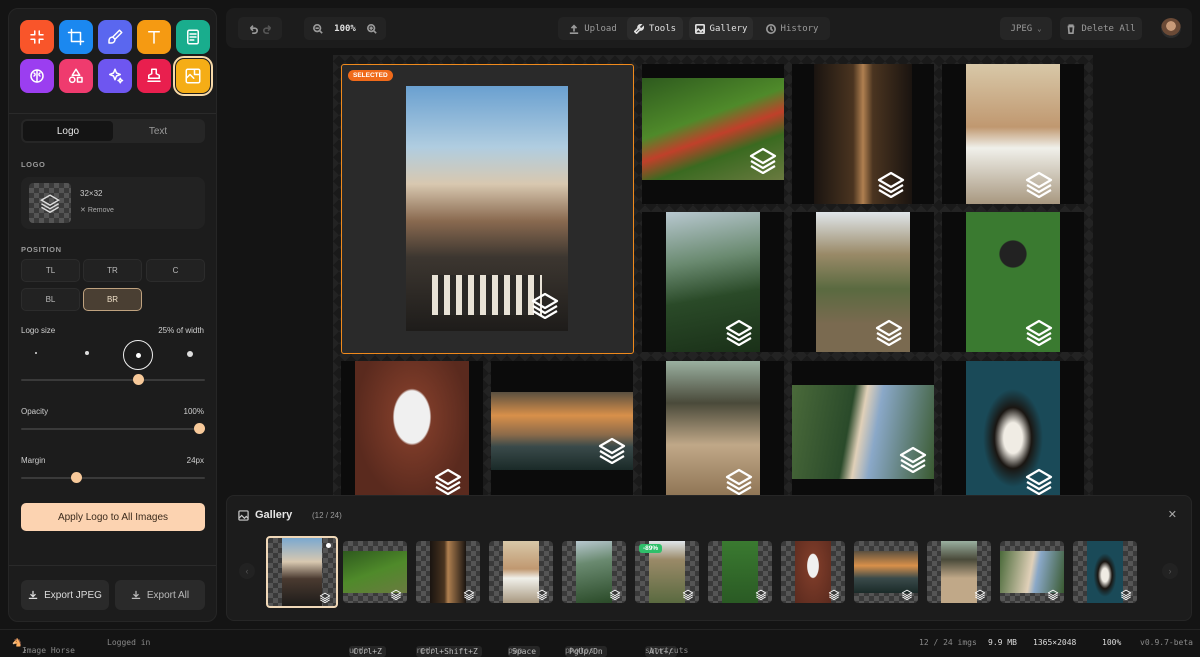 The image size is (1200, 657). What do you see at coordinates (193, 37) in the screenshot?
I see `tool-button-document` at bounding box center [193, 37].